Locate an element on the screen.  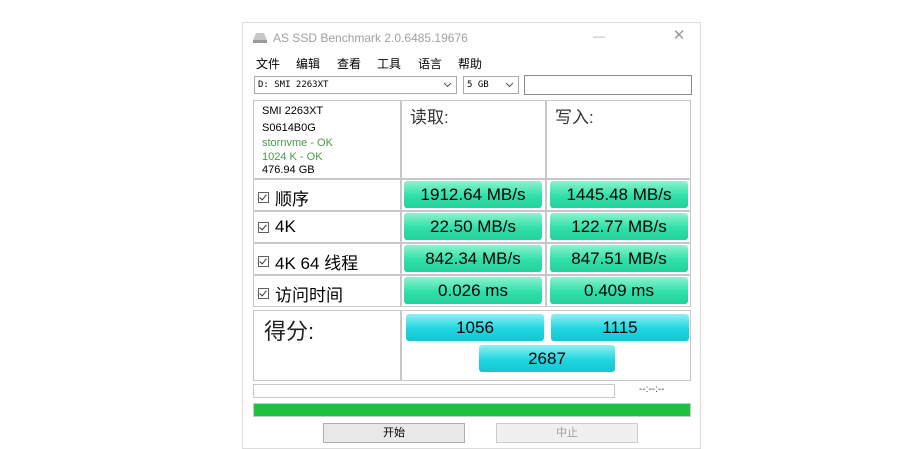
4k64-read-value: 842.34 MB/s is located at coordinates (473, 258).